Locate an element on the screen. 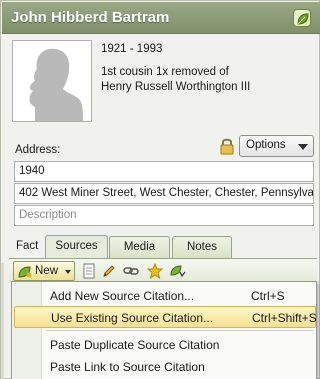  menu-item-paste-link-to-source-citation: Paste Link to Source Citation is located at coordinates (165, 367).